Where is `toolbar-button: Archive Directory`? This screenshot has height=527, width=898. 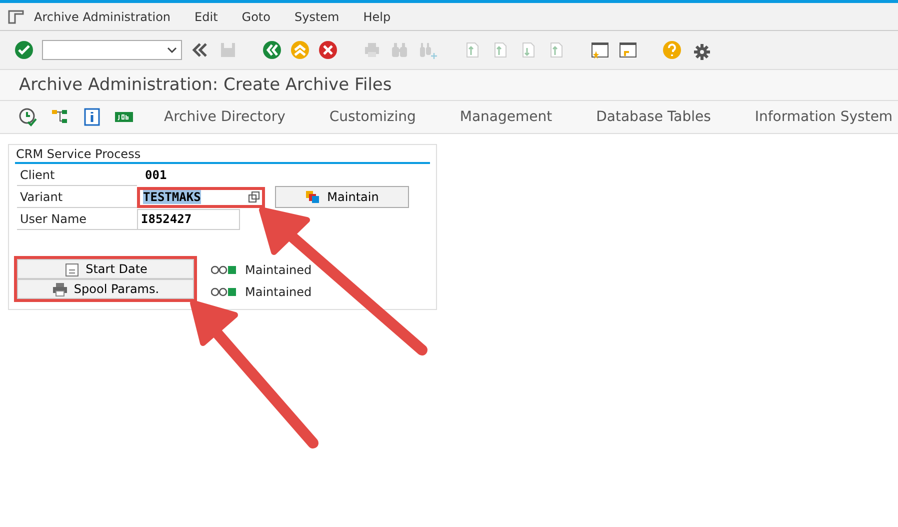
toolbar-button: Archive Directory is located at coordinates (225, 117).